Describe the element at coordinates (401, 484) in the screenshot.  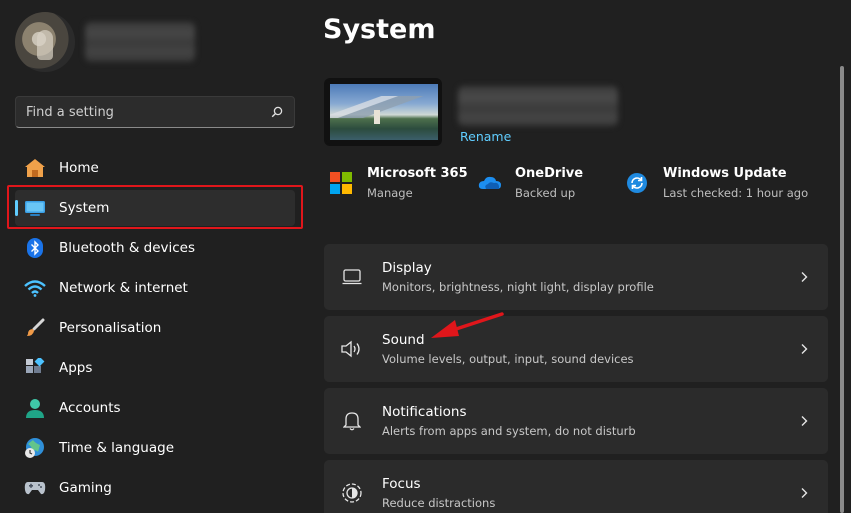
I see `card-title: Focus` at that location.